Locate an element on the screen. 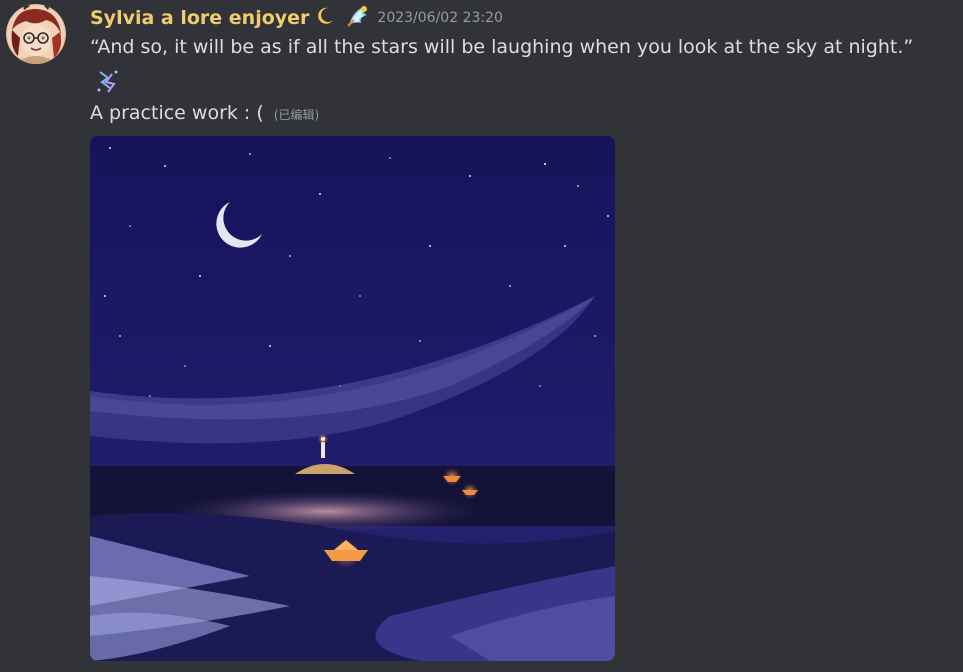 This screenshot has height=672, width=963. sparkles-icon is located at coordinates (109, 84).